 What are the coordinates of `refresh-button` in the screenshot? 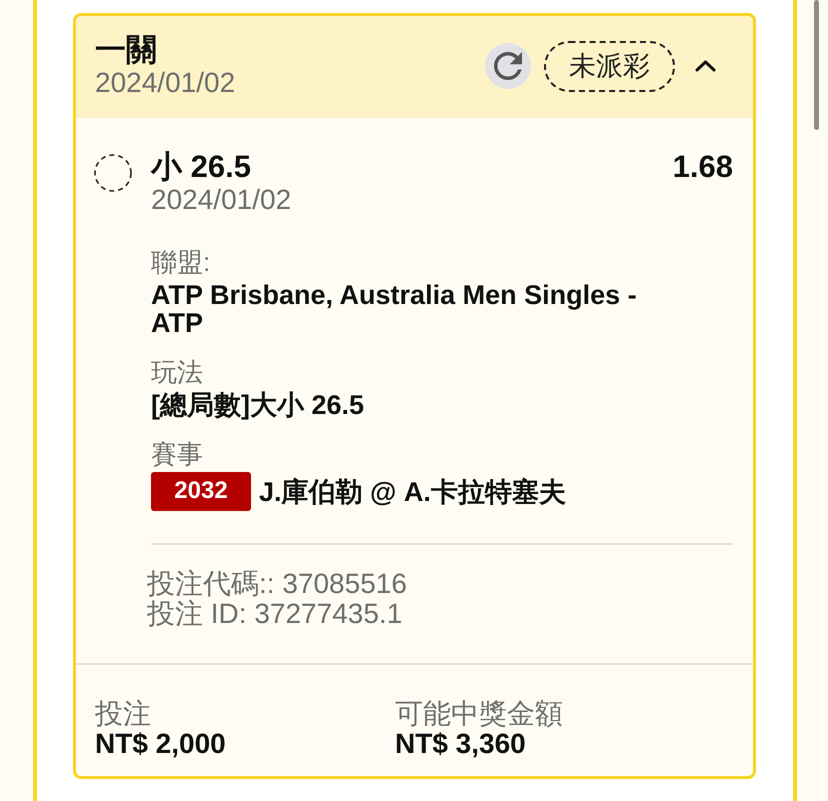 It's located at (508, 66).